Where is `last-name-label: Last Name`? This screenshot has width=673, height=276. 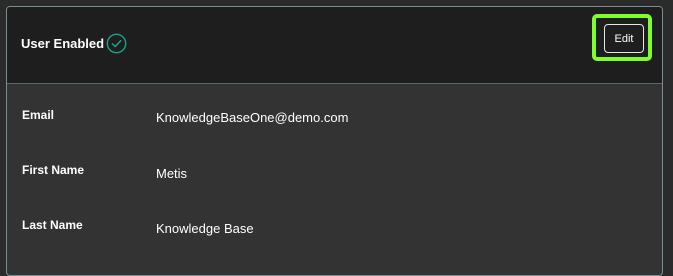 last-name-label: Last Name is located at coordinates (52, 225).